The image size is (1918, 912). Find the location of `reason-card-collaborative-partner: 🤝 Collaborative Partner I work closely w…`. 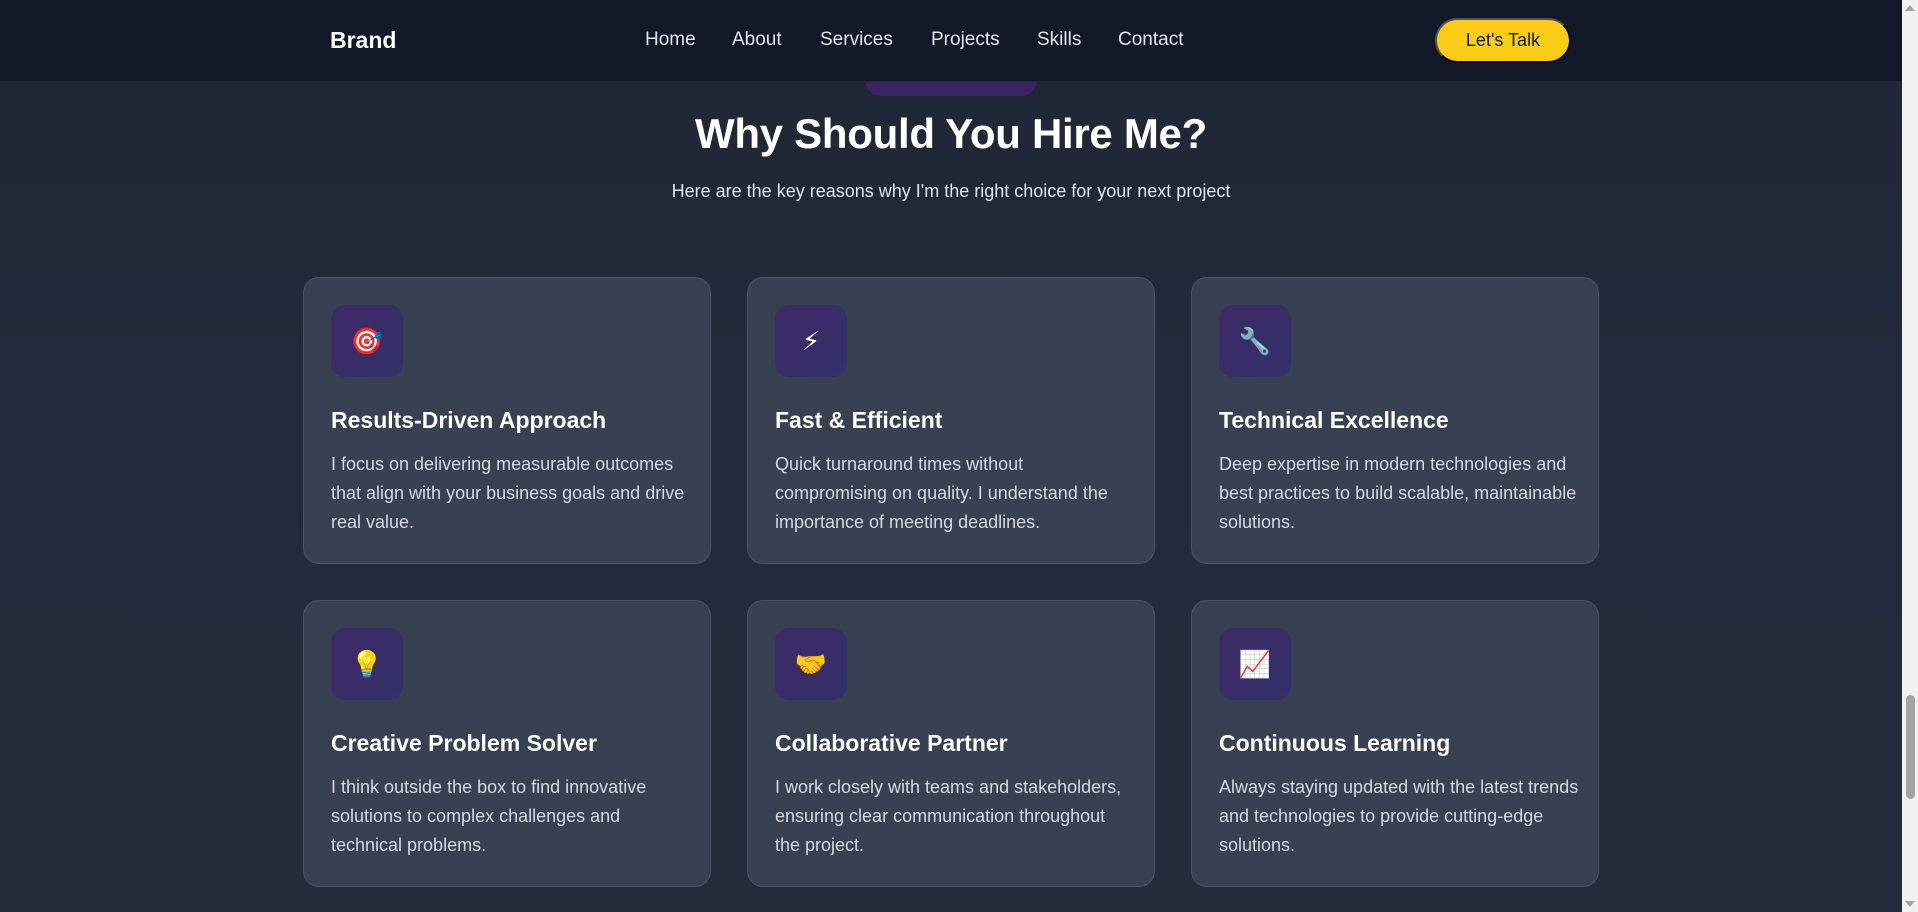

reason-card-collaborative-partner: 🤝 Collaborative Partner I work closely w… is located at coordinates (951, 743).